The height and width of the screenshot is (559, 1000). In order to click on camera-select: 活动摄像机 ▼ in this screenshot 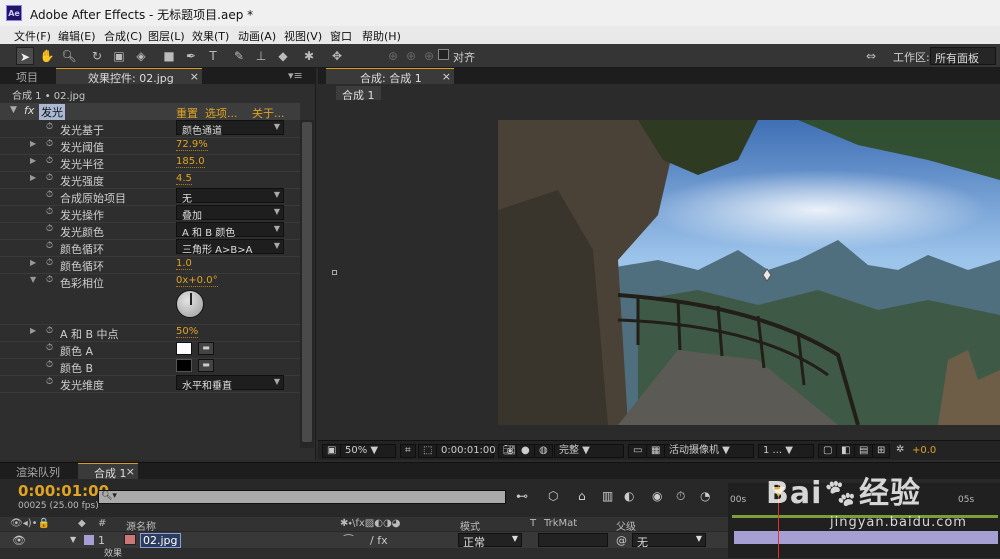, I will do `click(709, 451)`.